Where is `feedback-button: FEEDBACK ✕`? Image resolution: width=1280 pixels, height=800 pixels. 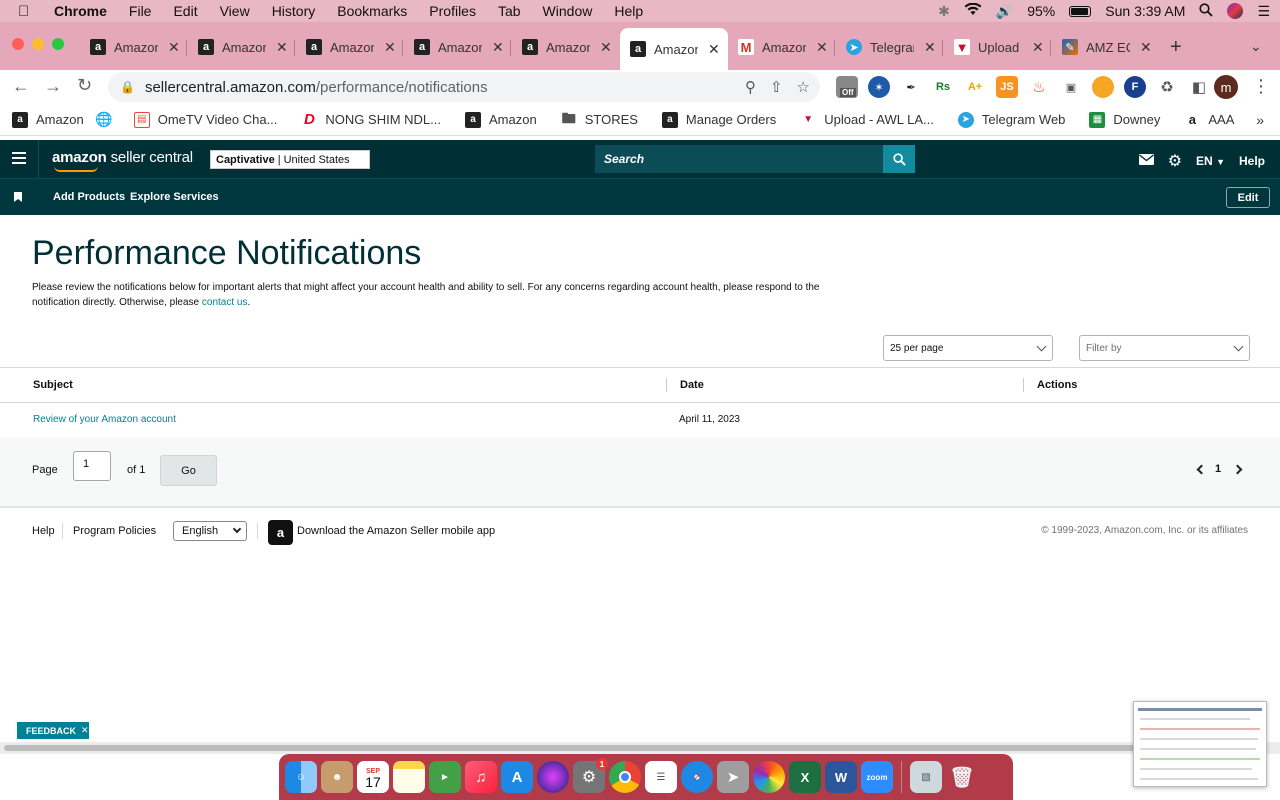 feedback-button: FEEDBACK ✕ is located at coordinates (53, 730).